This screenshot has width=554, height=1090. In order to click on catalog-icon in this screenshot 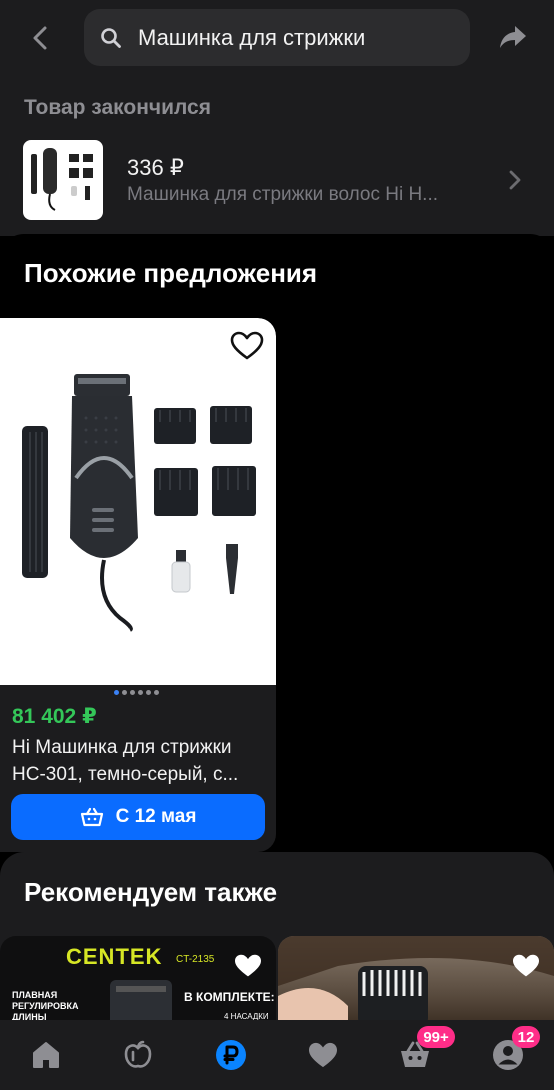, I will do `click(138, 1054)`.